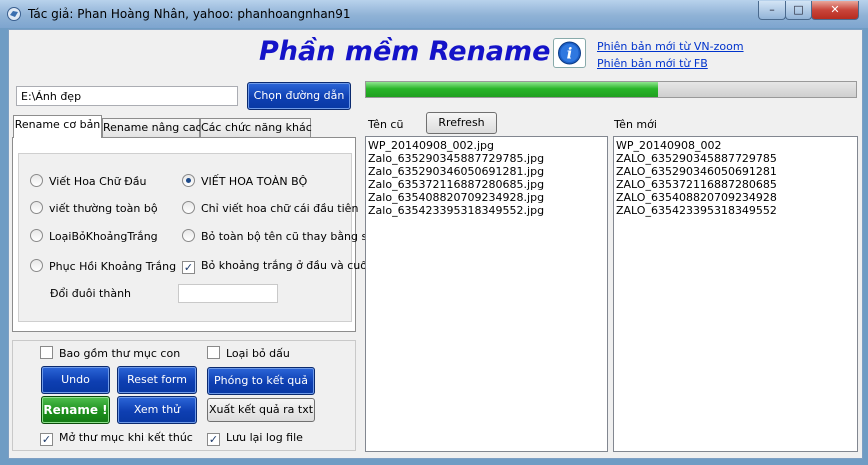  I want to click on close-button: ✕, so click(835, 10).